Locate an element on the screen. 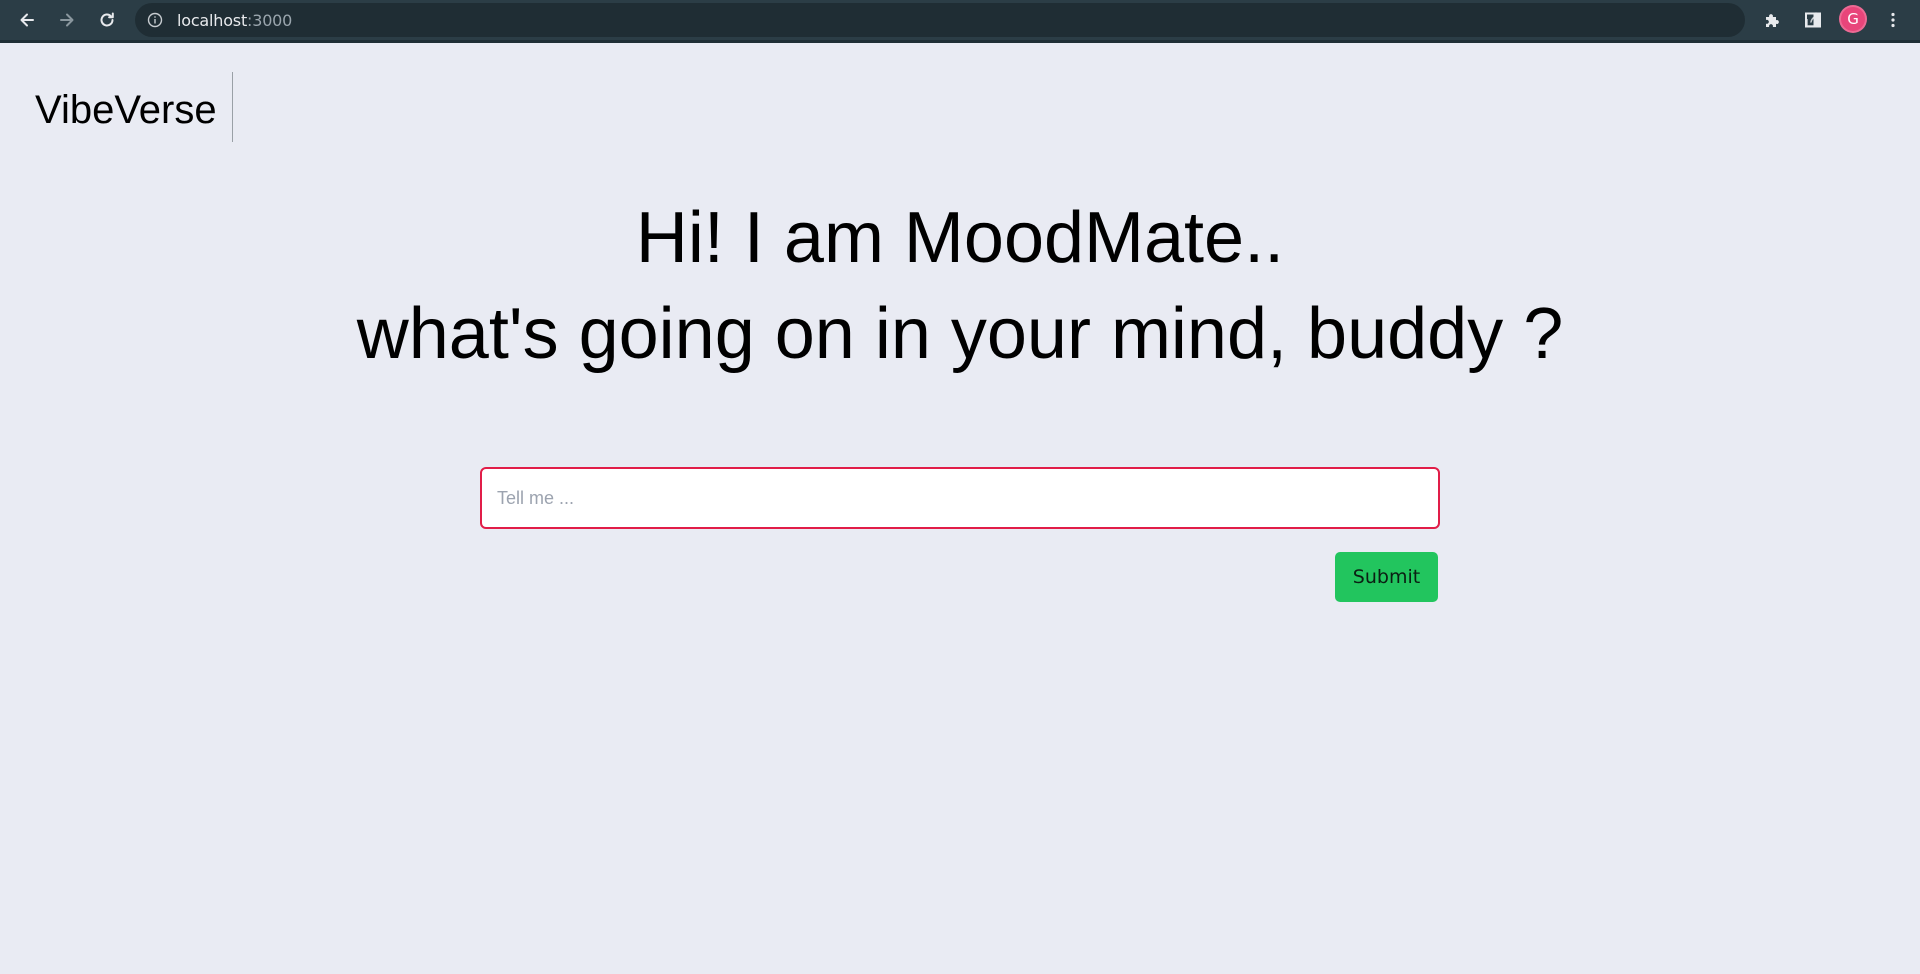 The height and width of the screenshot is (974, 1920). extensions-button is located at coordinates (1773, 20).